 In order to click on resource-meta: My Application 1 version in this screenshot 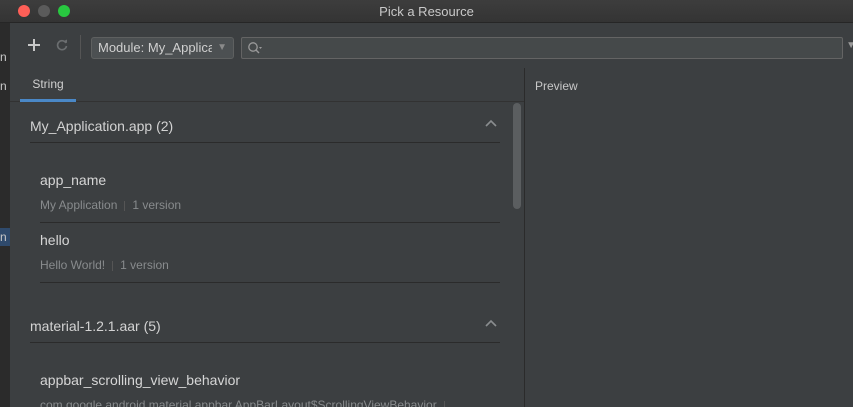, I will do `click(110, 205)`.